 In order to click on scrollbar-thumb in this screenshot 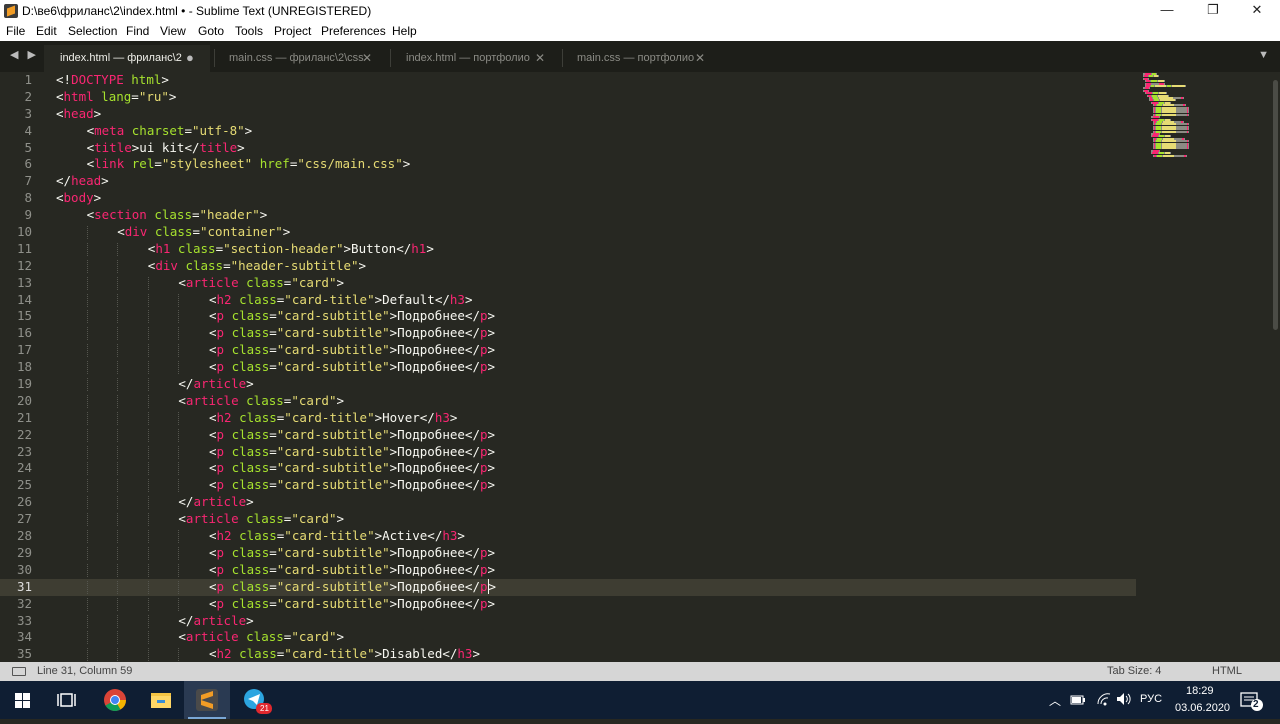, I will do `click(1275, 205)`.